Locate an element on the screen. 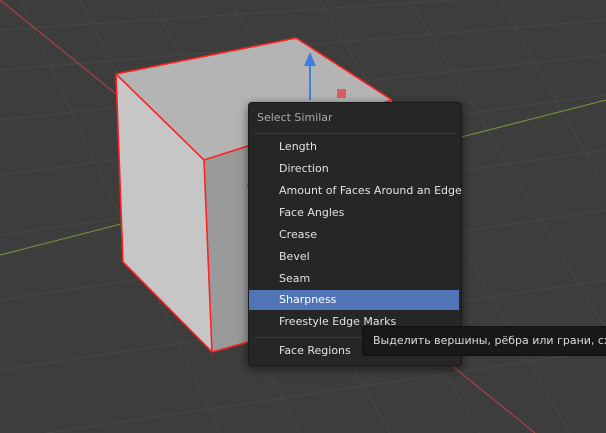 The image size is (606, 433). menu-item-label: Bevel is located at coordinates (294, 256).